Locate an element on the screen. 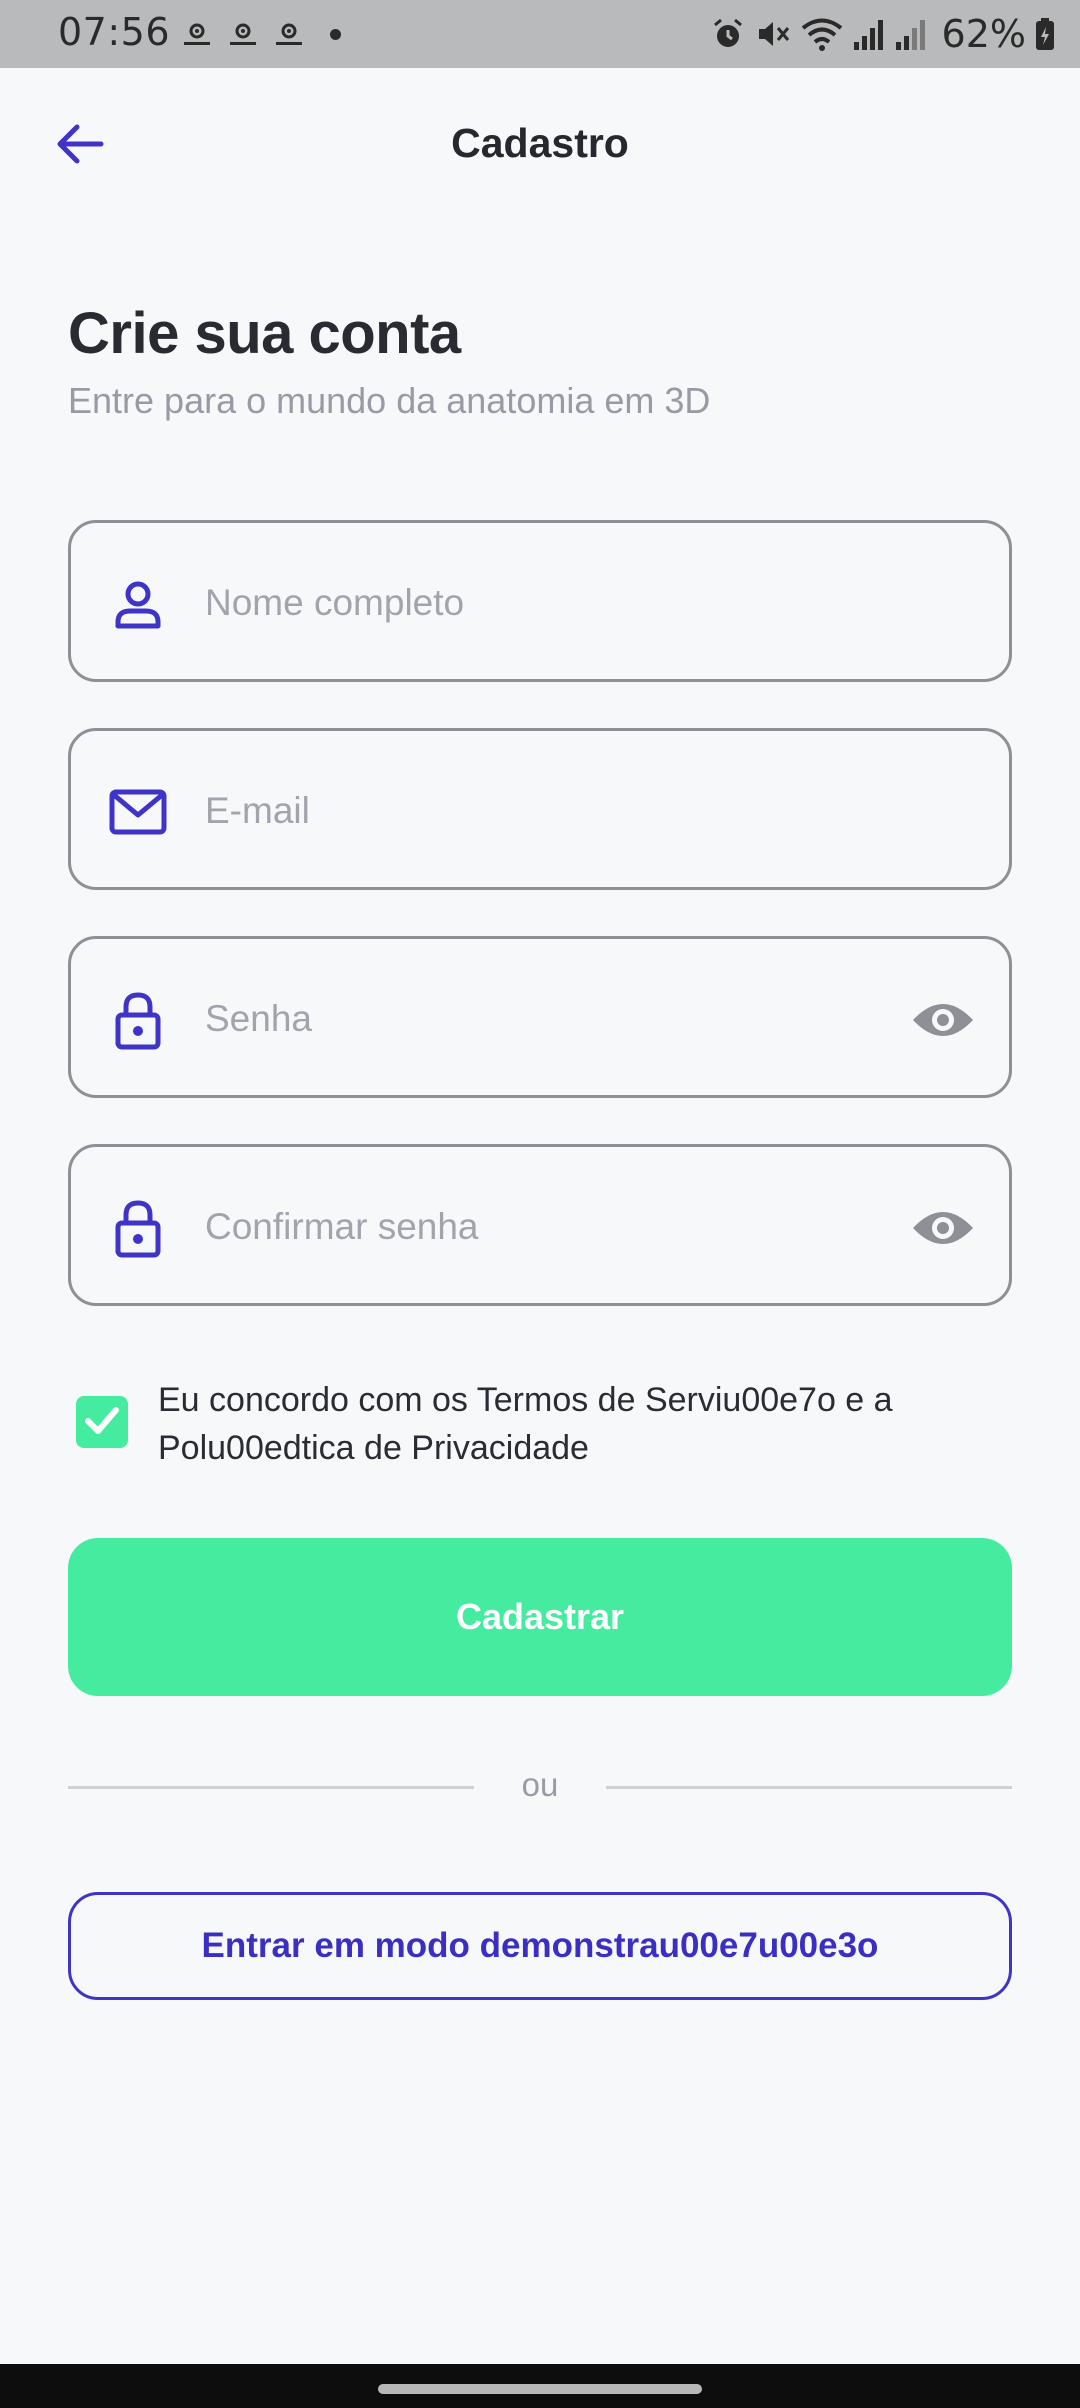 The height and width of the screenshot is (2408, 1080). page-title: Cadastro is located at coordinates (540, 143).